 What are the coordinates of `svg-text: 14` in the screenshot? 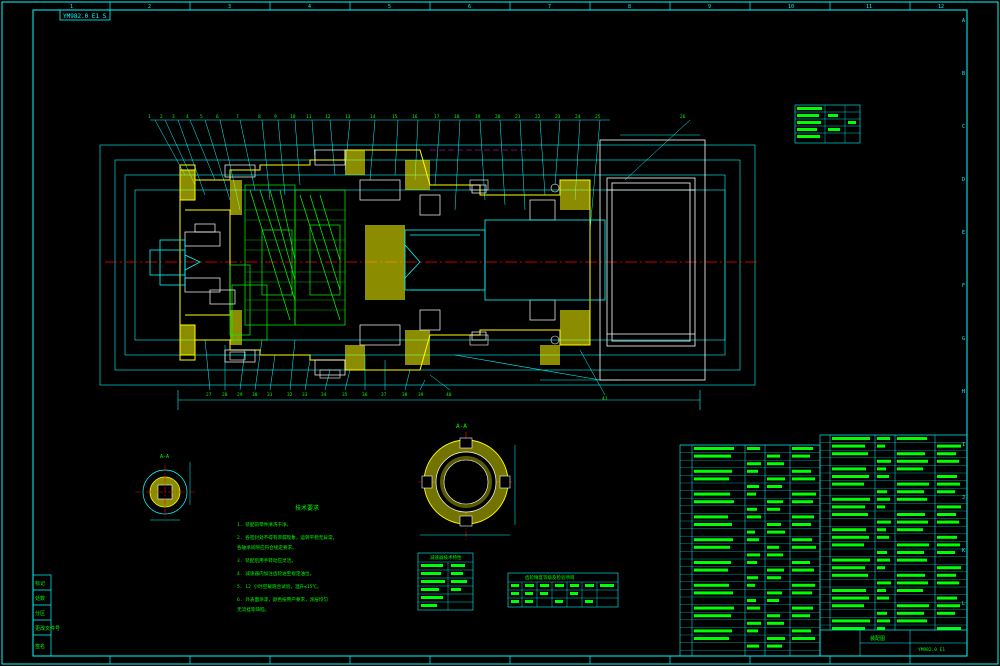 It's located at (373, 117).